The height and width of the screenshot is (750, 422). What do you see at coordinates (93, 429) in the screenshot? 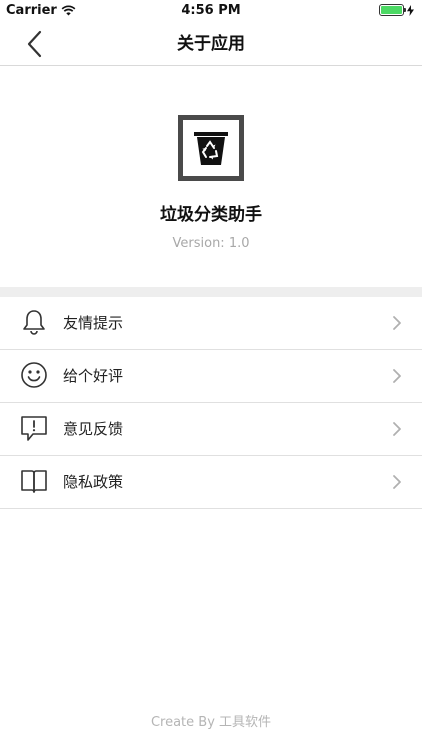
I see `menu-item-label: 意见反馈` at bounding box center [93, 429].